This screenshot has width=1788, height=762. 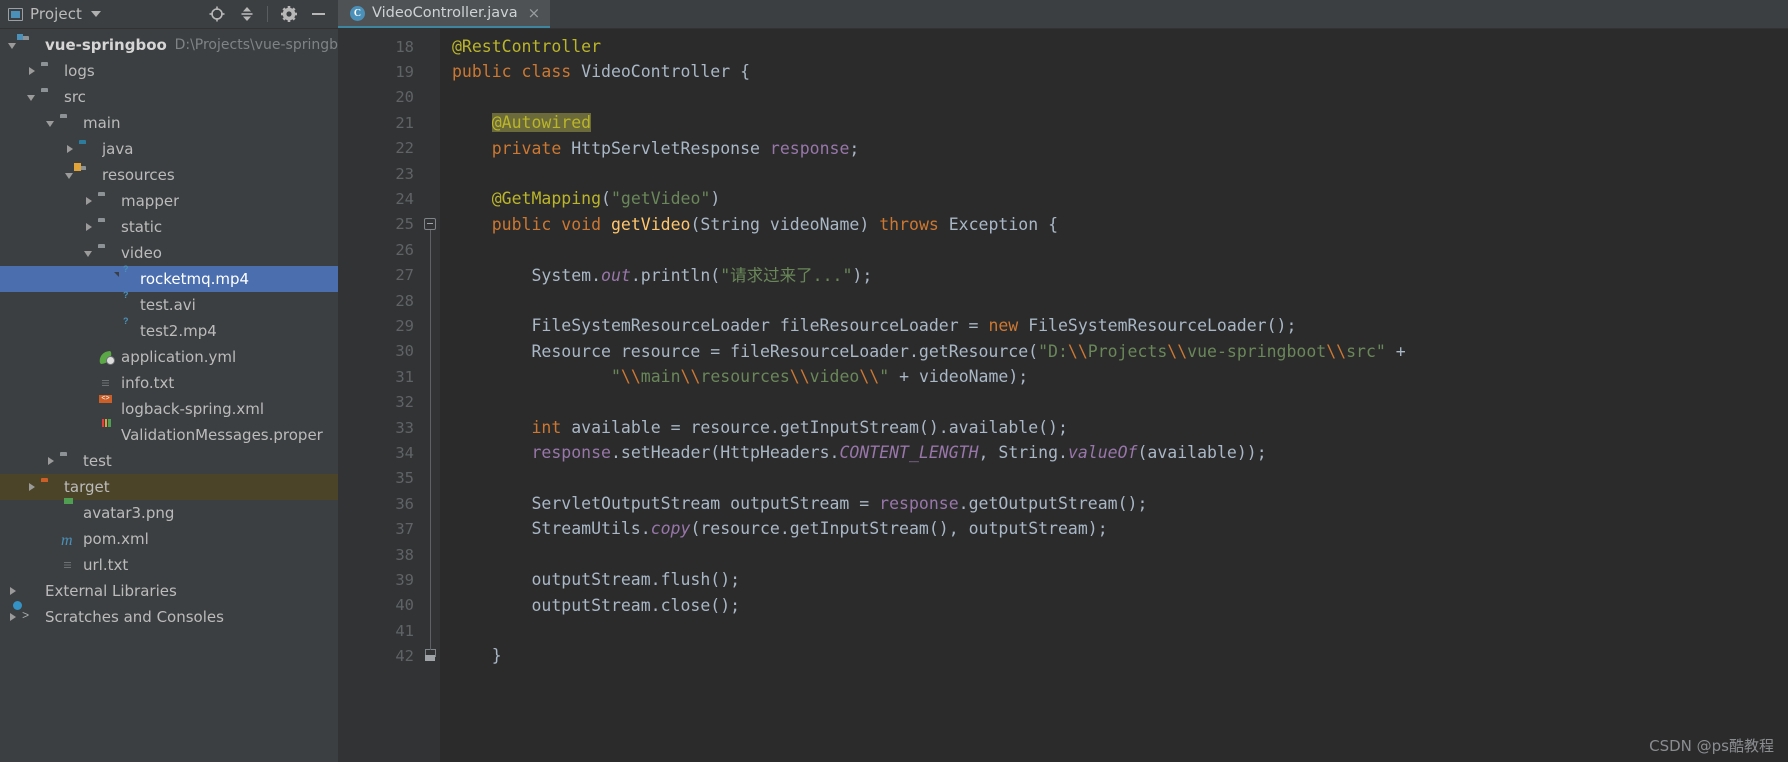 What do you see at coordinates (1120, 275) in the screenshot?
I see `code-line-27: System.out.println("请求过来了...");` at bounding box center [1120, 275].